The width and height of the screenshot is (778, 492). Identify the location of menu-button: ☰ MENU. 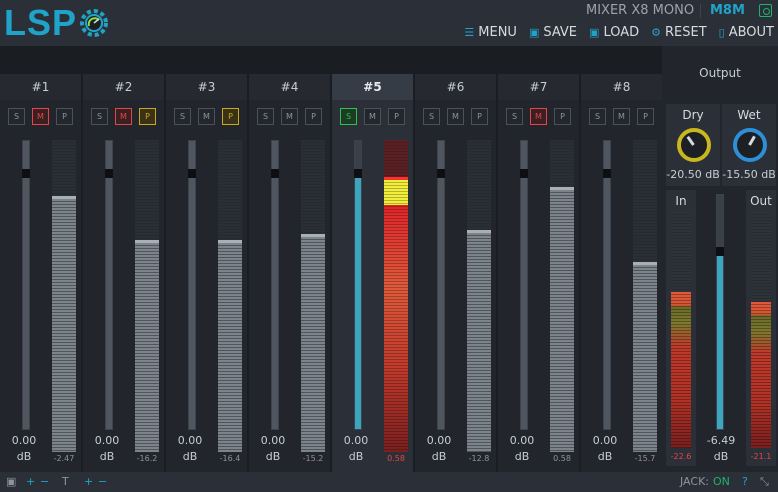
(490, 32).